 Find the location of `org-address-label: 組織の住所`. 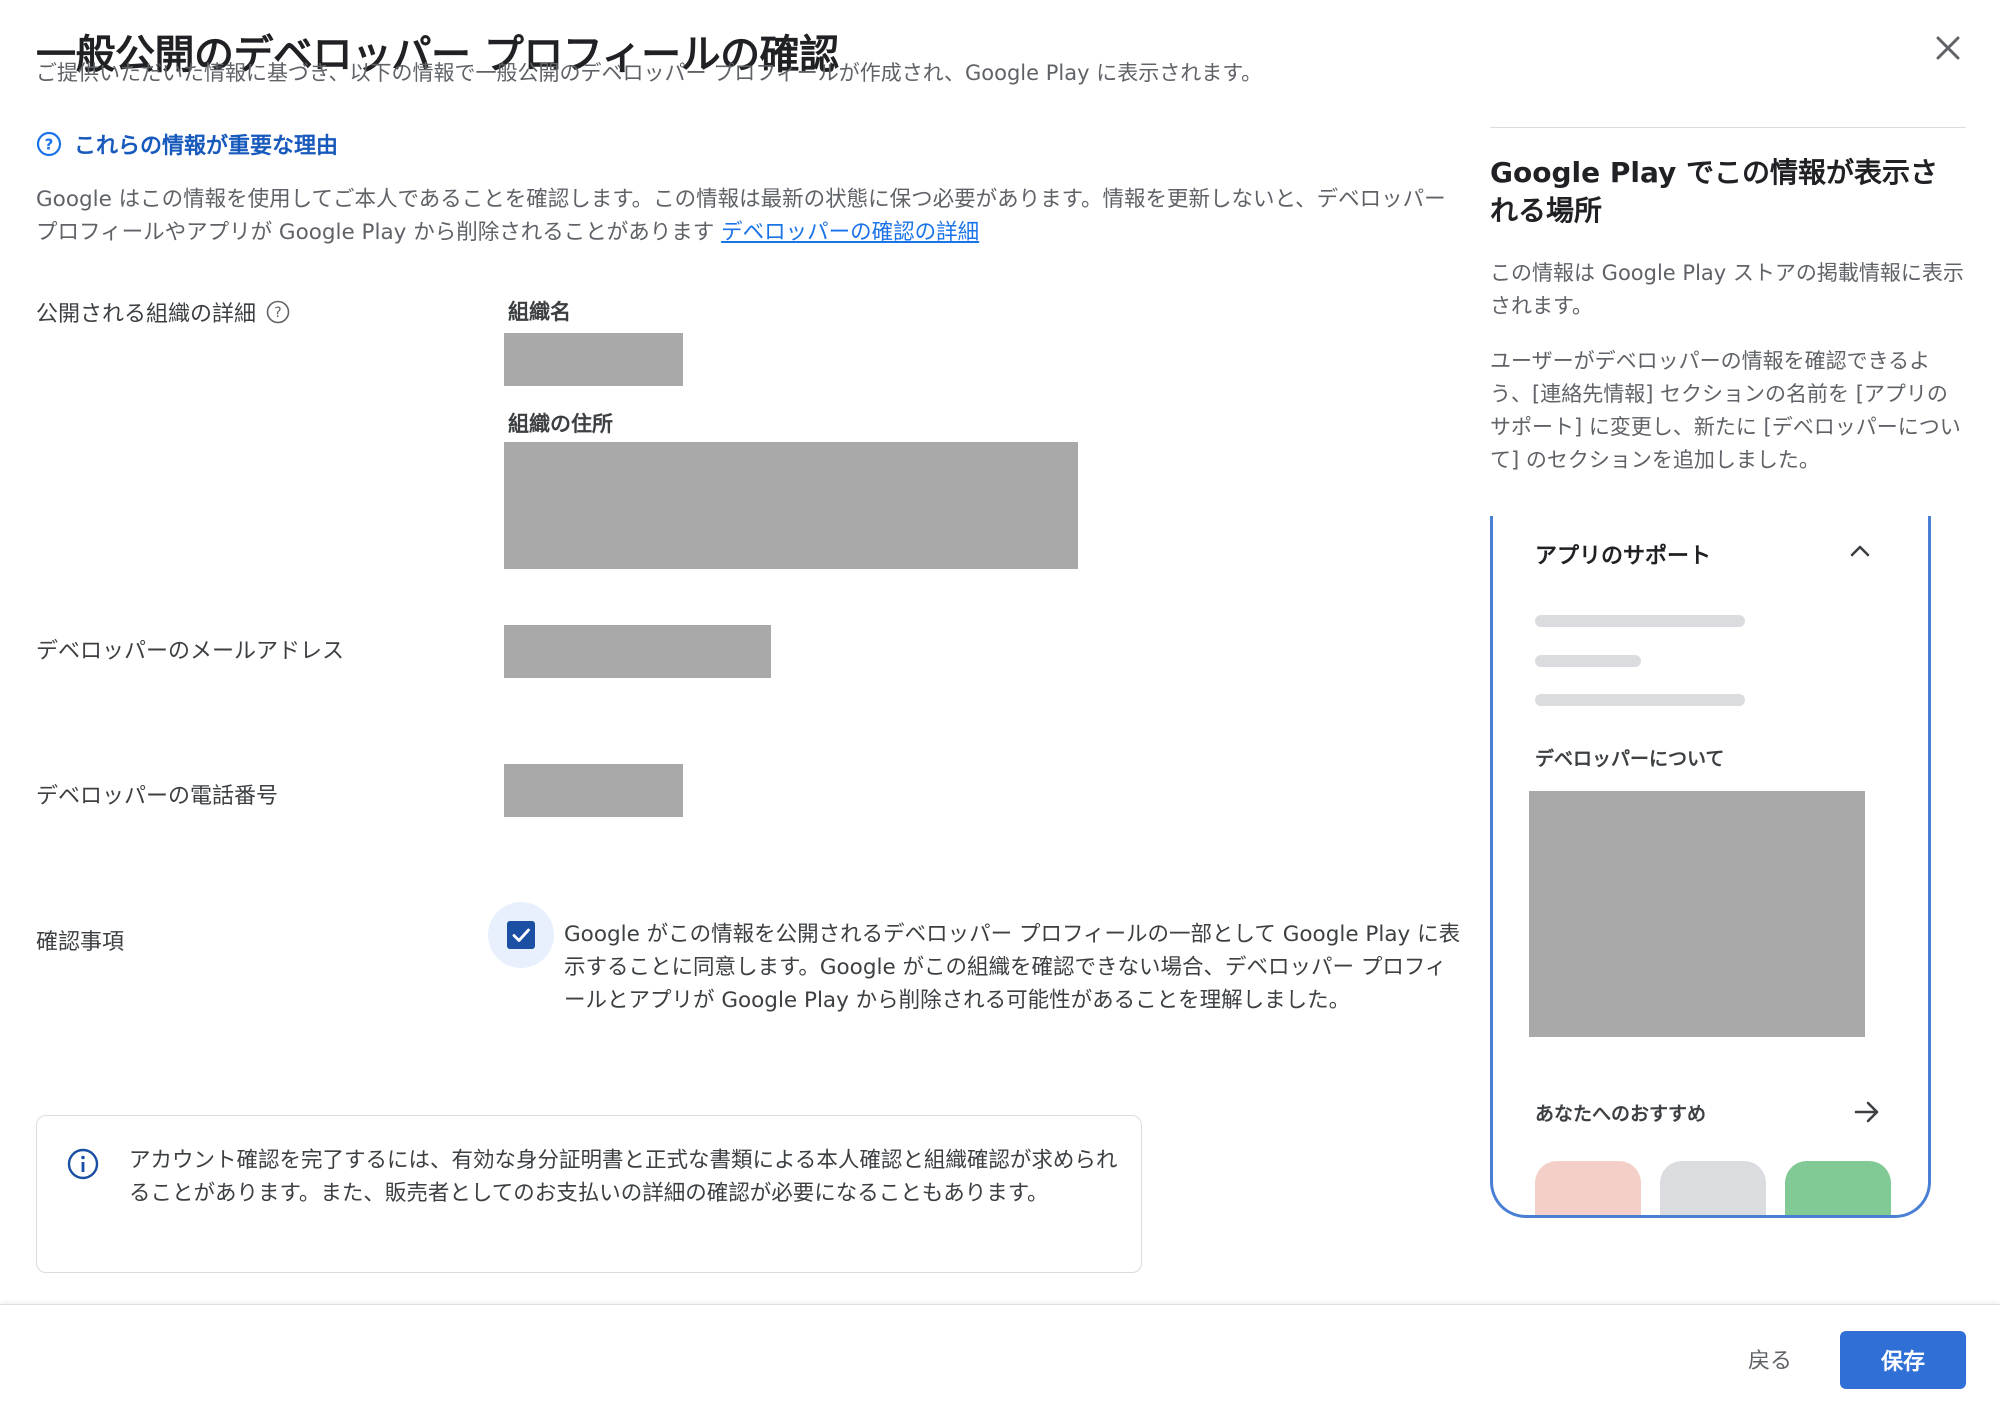

org-address-label: 組織の住所 is located at coordinates (560, 424).